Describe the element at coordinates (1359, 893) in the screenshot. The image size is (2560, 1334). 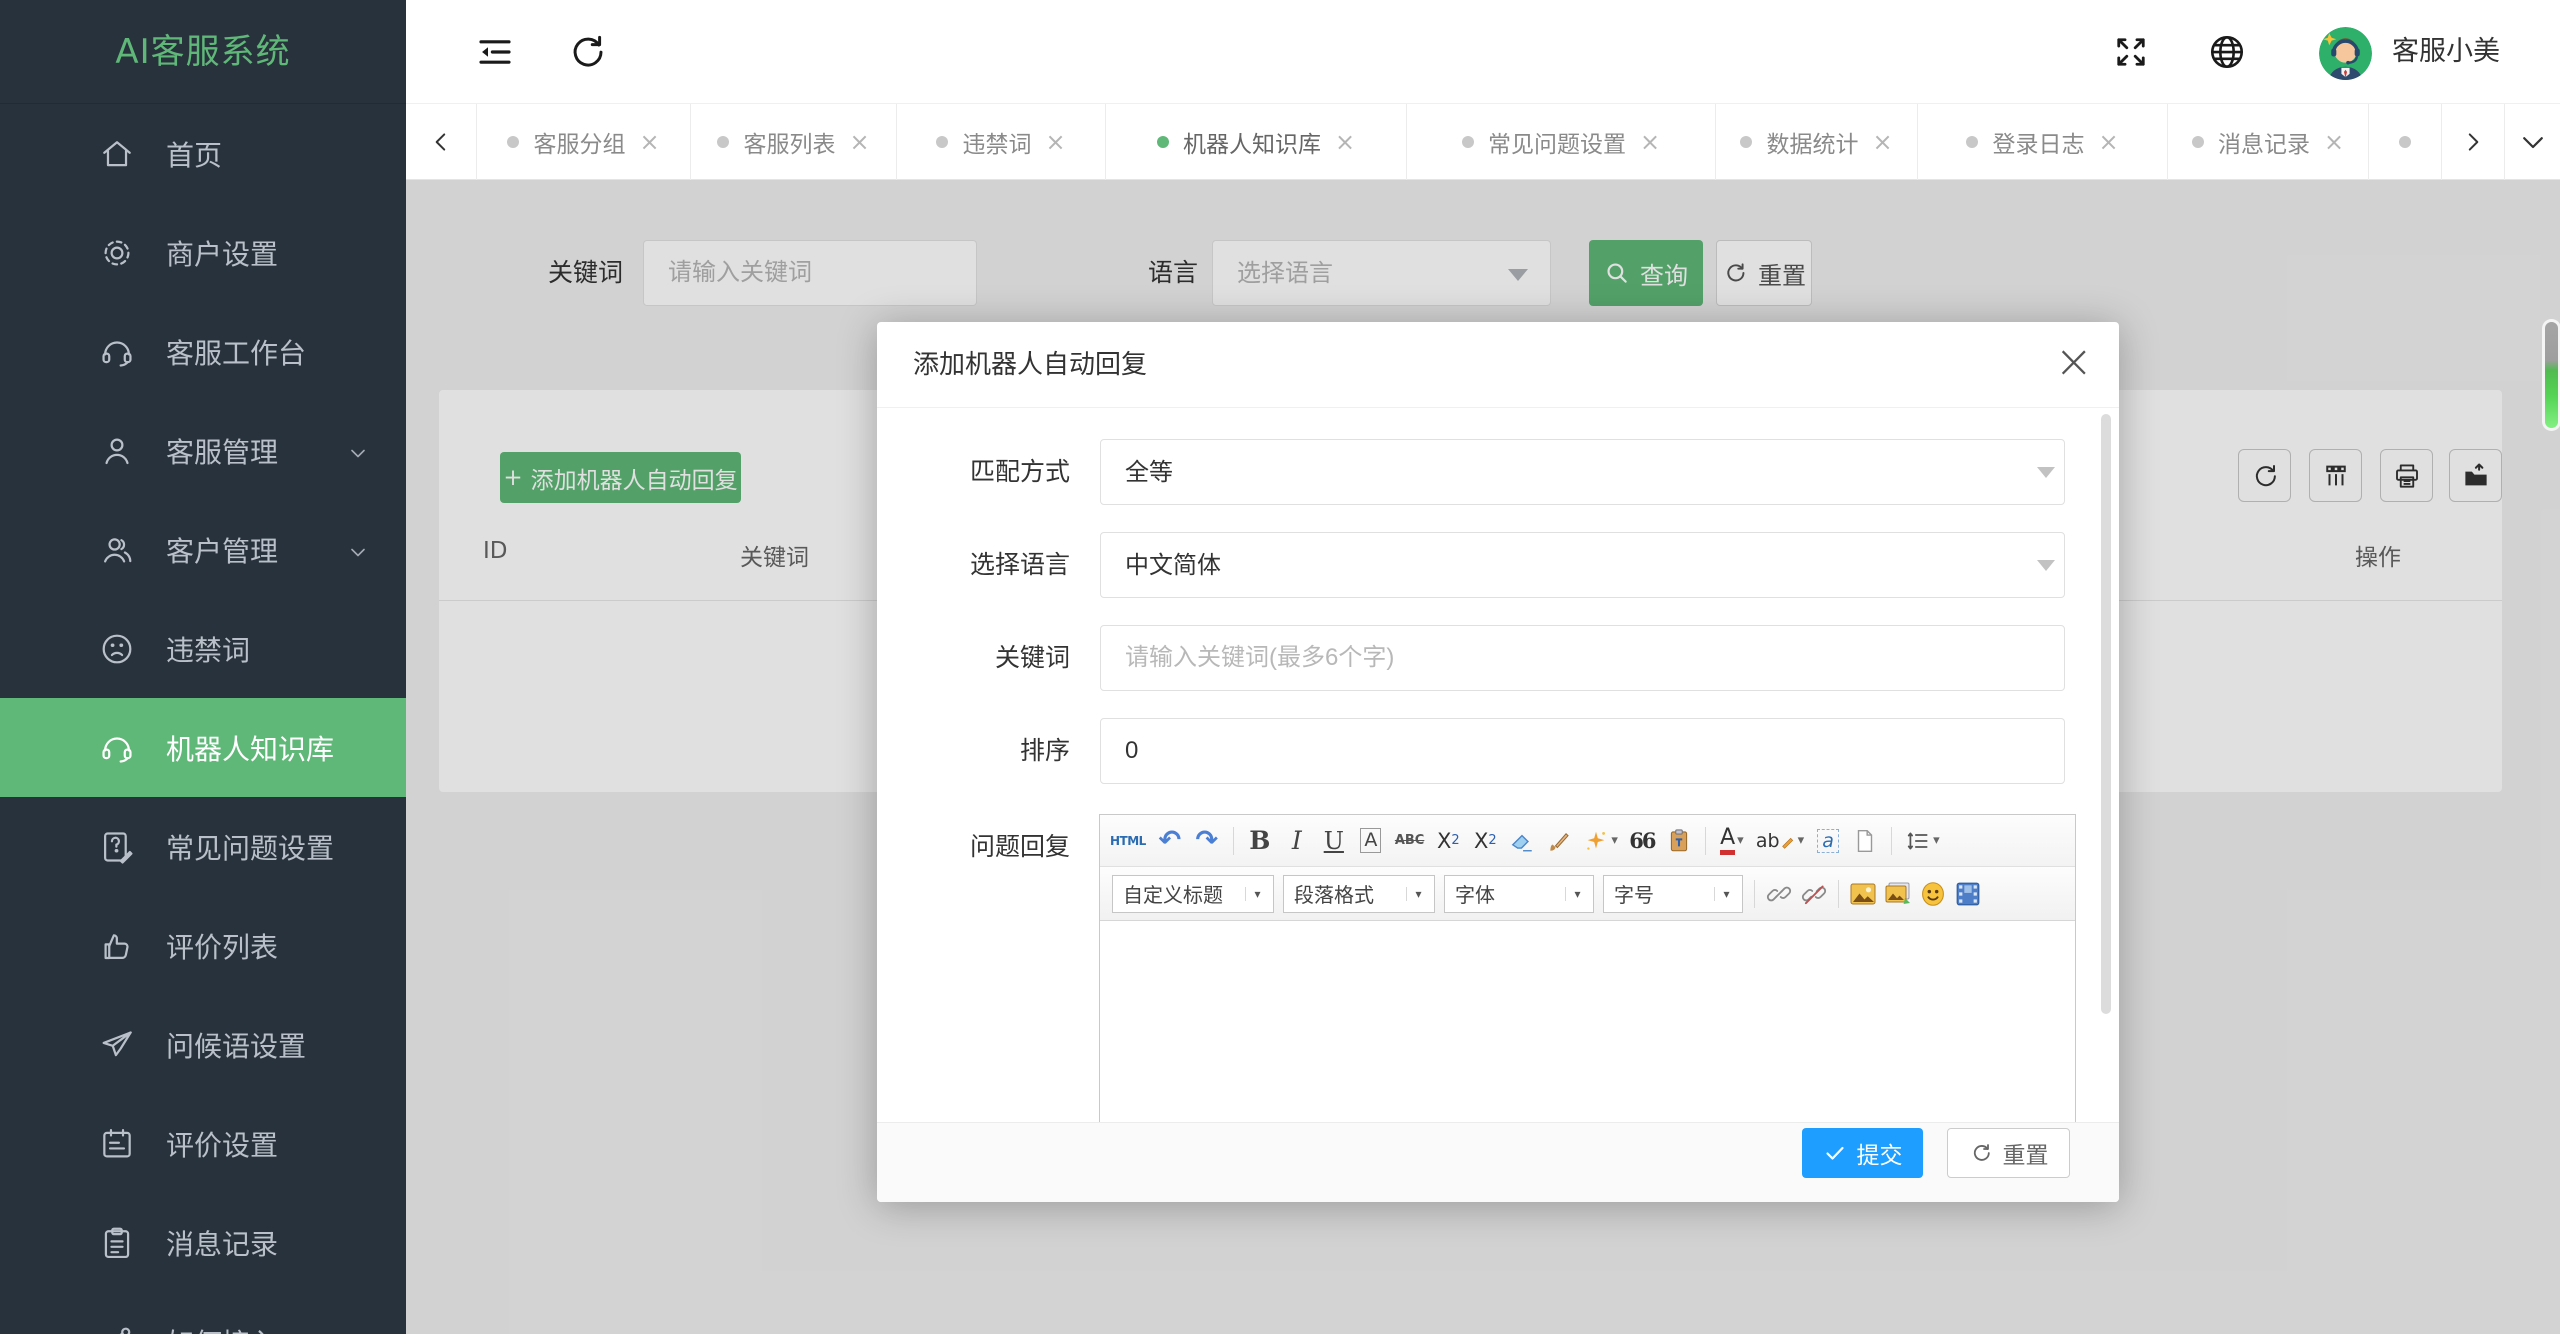
I see `paragraph-format-select: 段落格式 ▾` at that location.